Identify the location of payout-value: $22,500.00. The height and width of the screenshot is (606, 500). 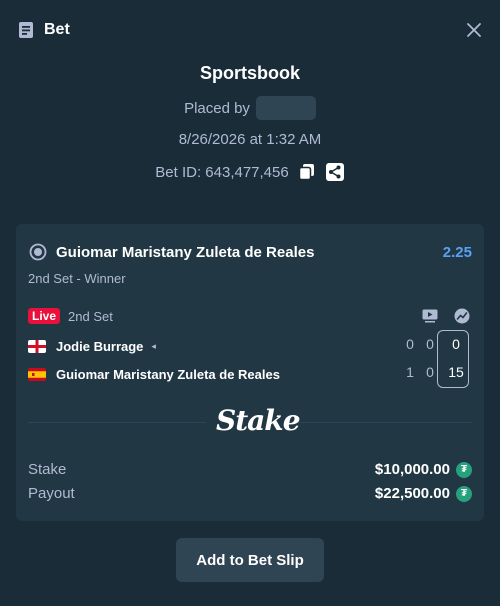
(412, 493).